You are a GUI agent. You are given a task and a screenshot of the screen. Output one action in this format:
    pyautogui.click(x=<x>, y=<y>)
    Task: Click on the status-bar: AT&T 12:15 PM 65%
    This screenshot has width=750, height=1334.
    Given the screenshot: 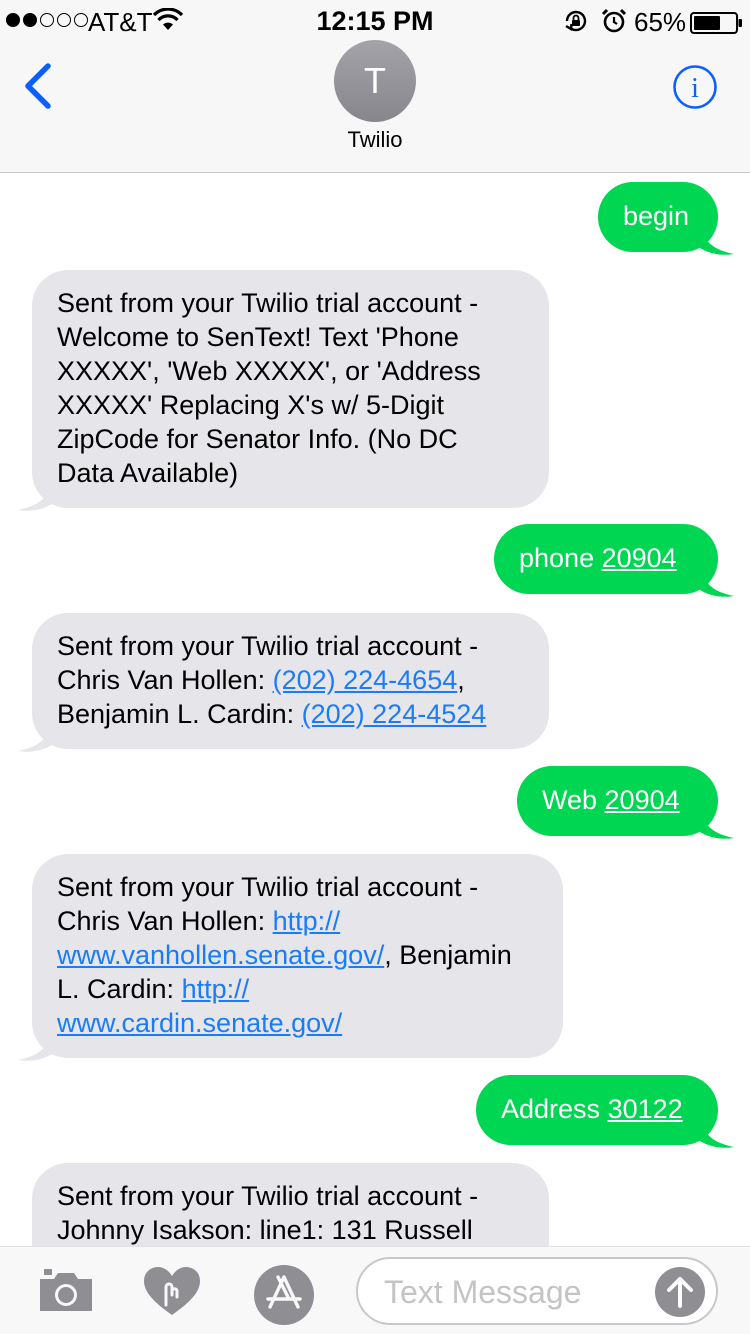 What is the action you would take?
    pyautogui.click(x=375, y=20)
    